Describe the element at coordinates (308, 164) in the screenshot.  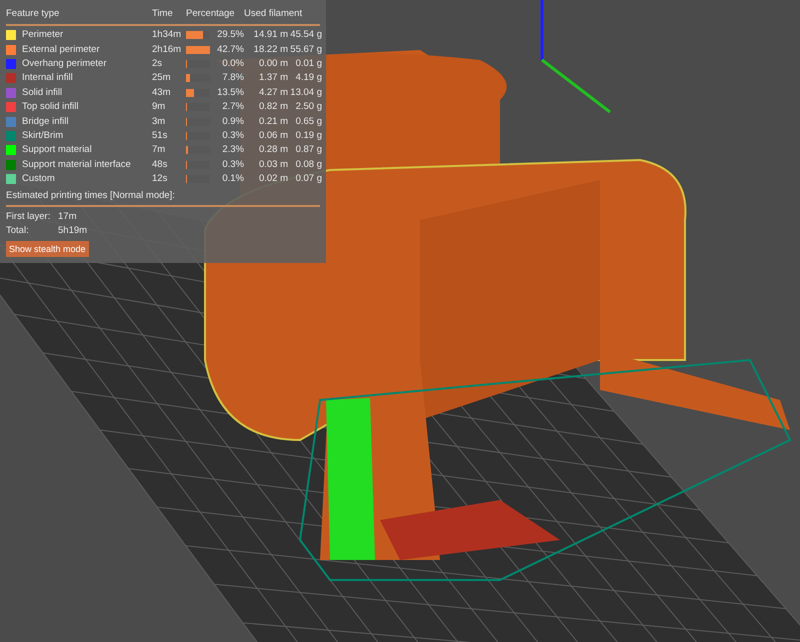
I see `weight-value: 0.08 g` at that location.